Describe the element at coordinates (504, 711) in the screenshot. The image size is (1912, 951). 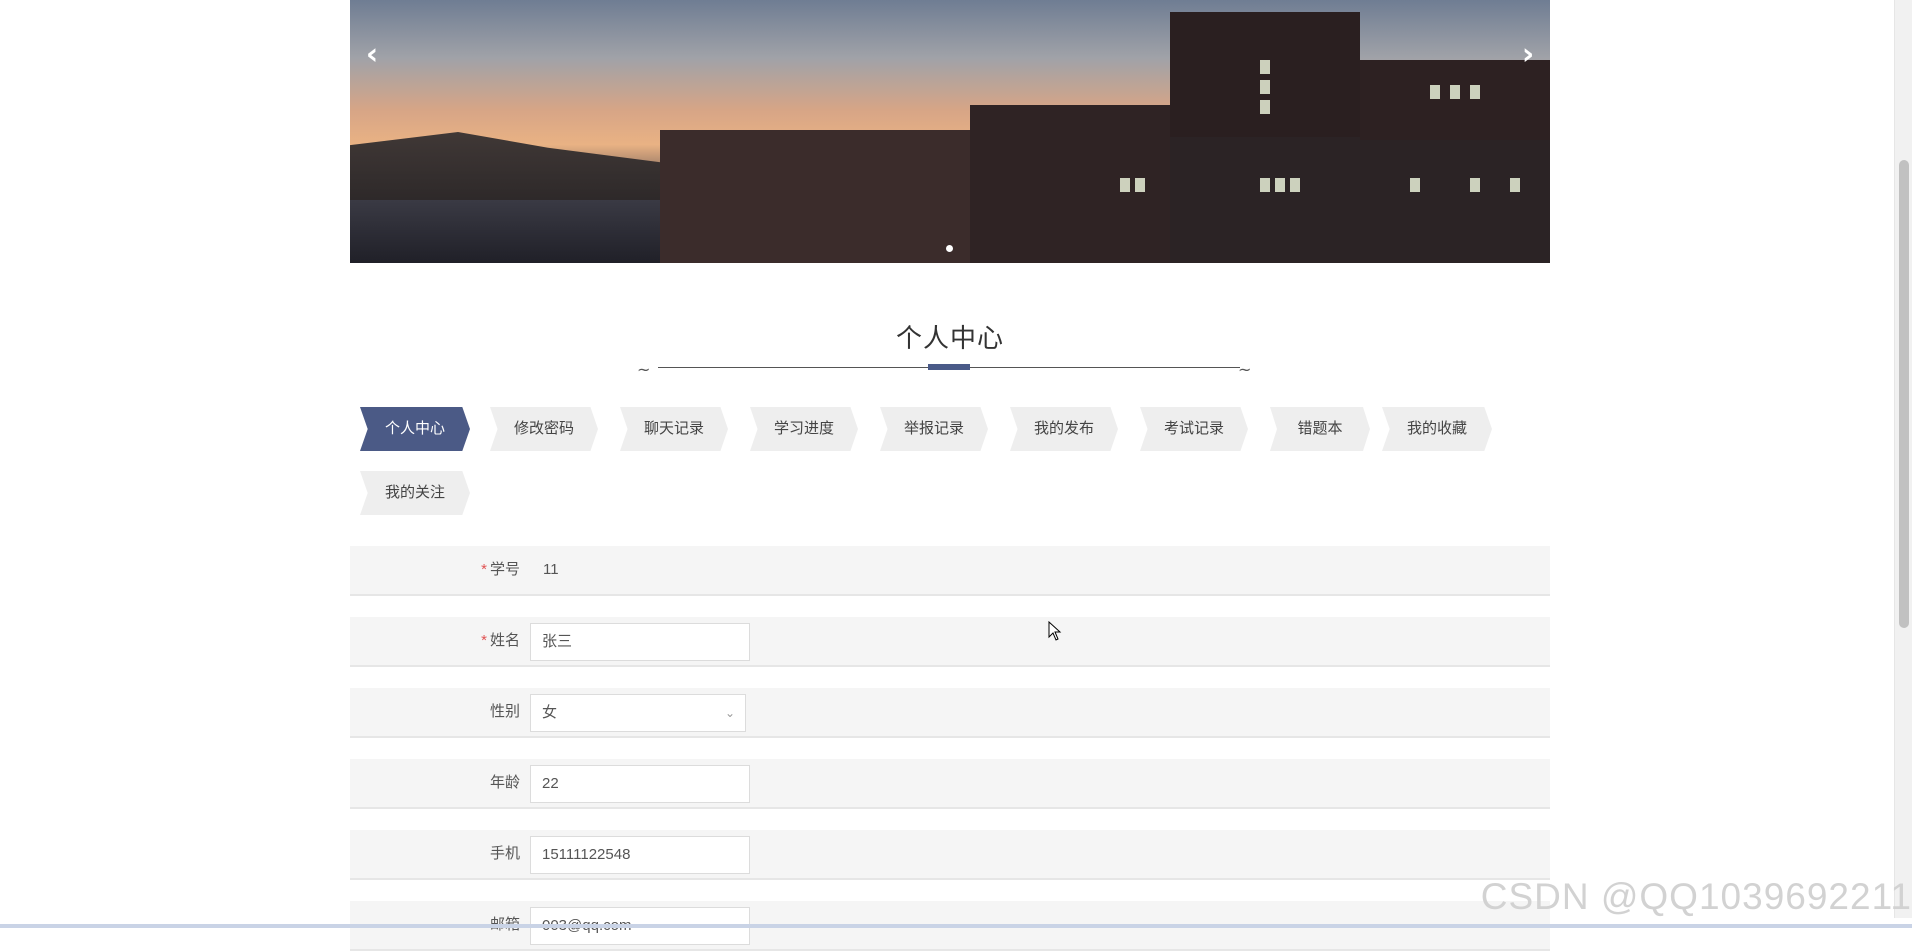
I see `gender-label: 性别` at that location.